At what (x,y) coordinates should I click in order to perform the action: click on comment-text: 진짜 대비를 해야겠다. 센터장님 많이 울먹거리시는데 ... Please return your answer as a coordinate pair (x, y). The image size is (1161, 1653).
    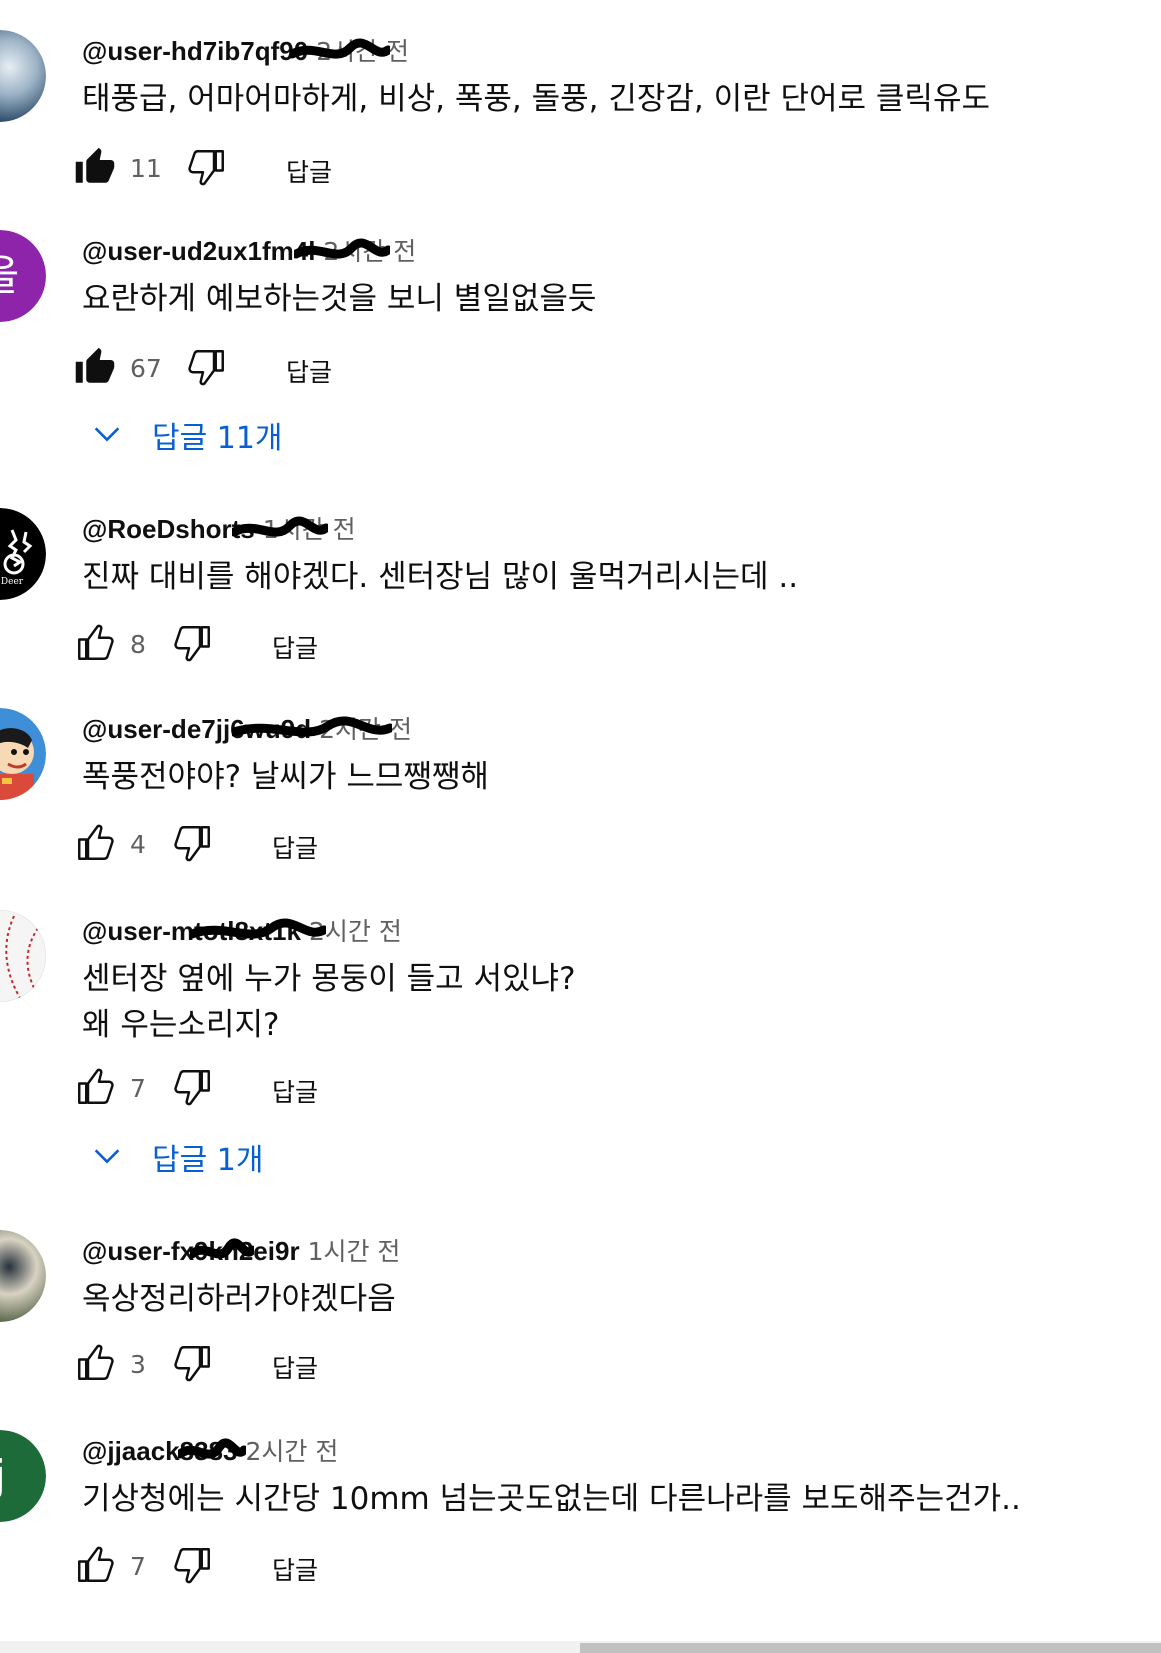
    Looking at the image, I should click on (440, 577).